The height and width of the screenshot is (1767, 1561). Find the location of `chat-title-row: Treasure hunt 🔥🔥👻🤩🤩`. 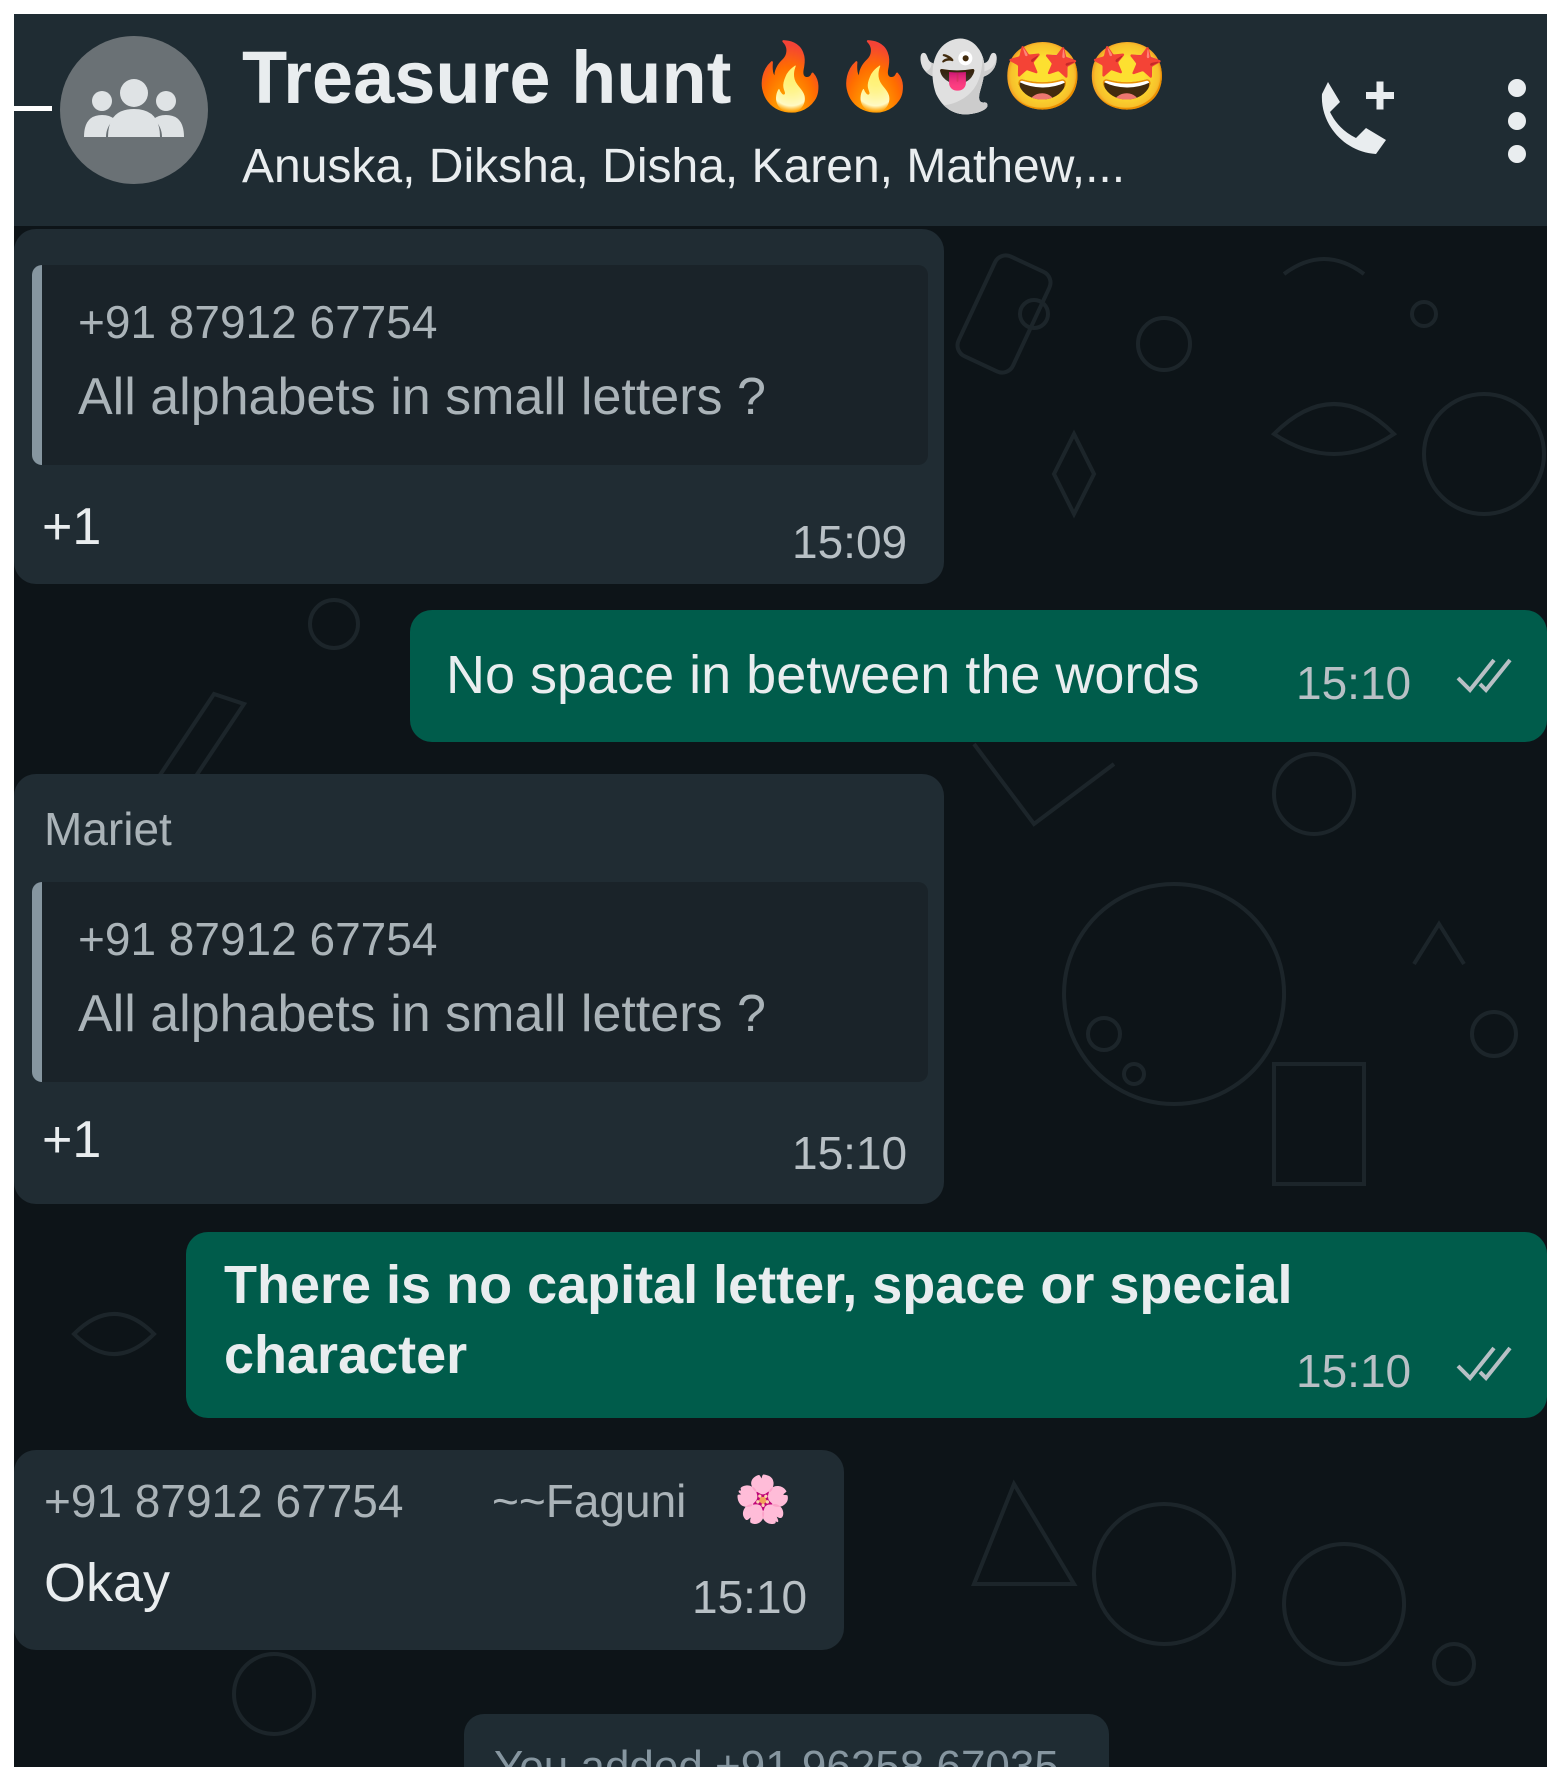

chat-title-row: Treasure hunt 🔥🔥👻🤩🤩 is located at coordinates (706, 77).